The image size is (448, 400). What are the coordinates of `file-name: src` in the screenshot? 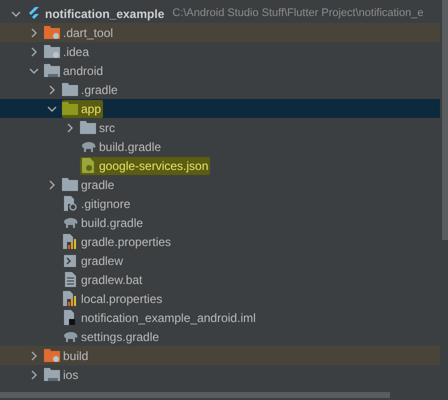 It's located at (107, 128).